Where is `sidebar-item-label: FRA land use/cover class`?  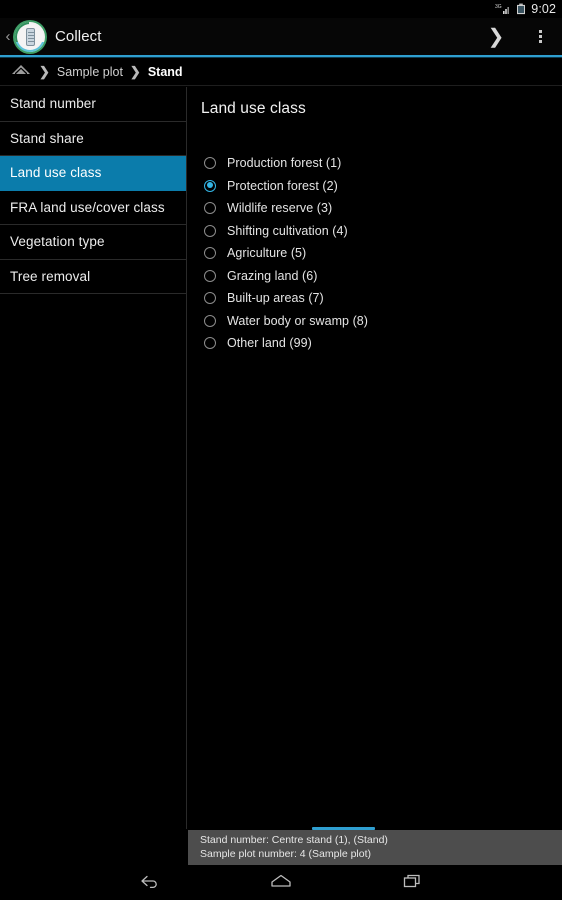
sidebar-item-label: FRA land use/cover class is located at coordinates (87, 207).